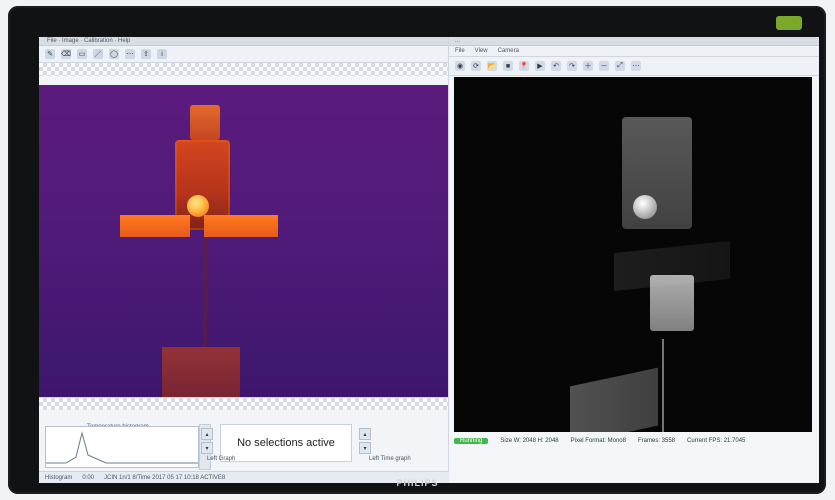 The height and width of the screenshot is (500, 835). Describe the element at coordinates (201, 374) in the screenshot. I see `thermal-boom` at that location.